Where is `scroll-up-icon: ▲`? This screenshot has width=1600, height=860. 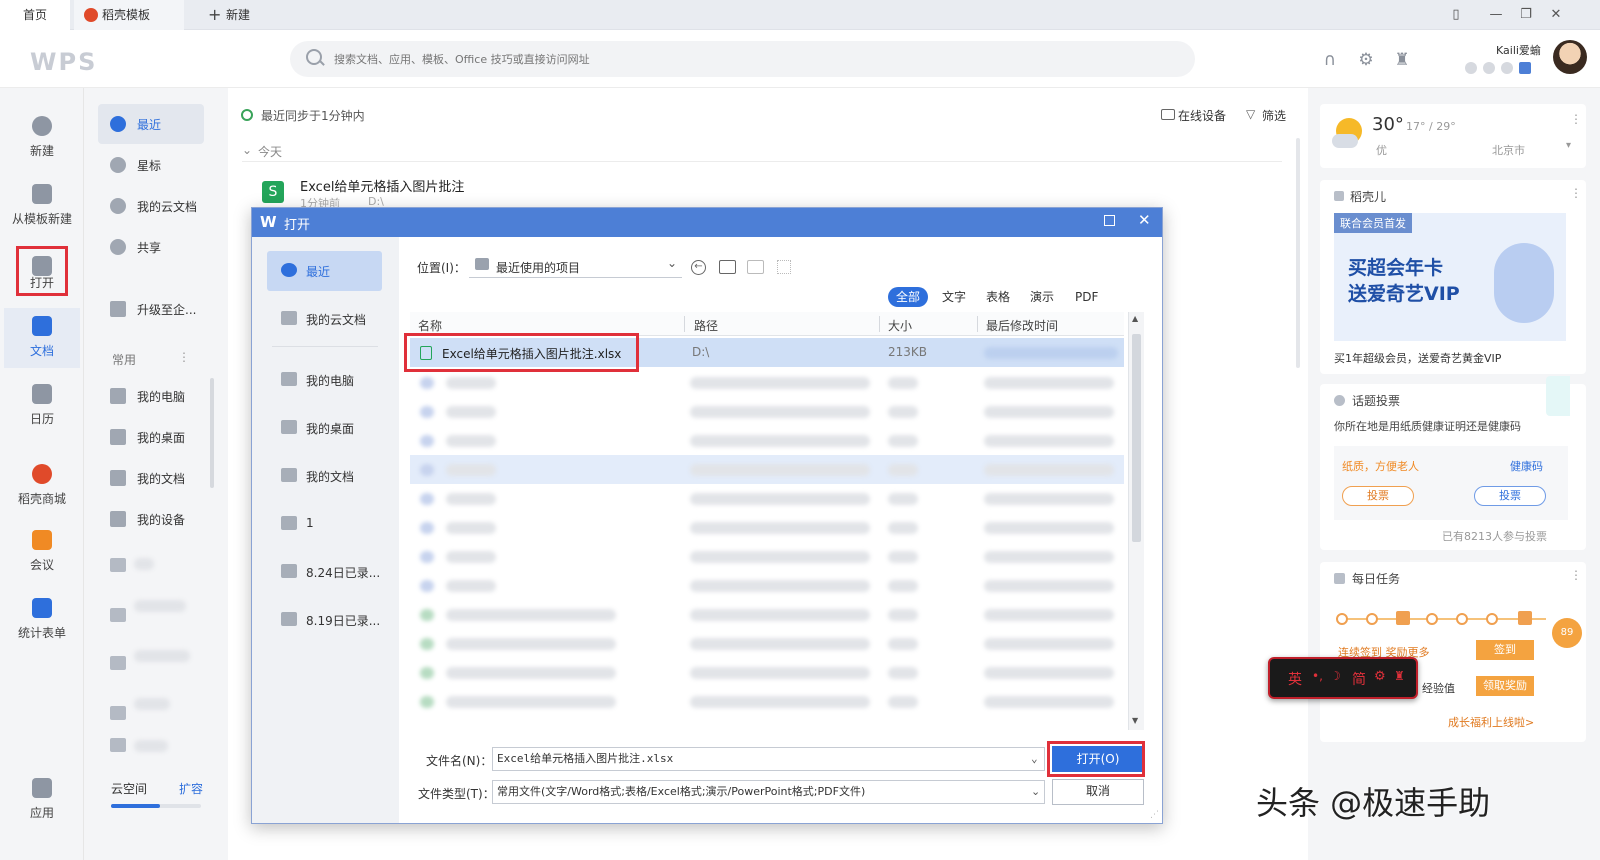 scroll-up-icon: ▲ is located at coordinates (1135, 318).